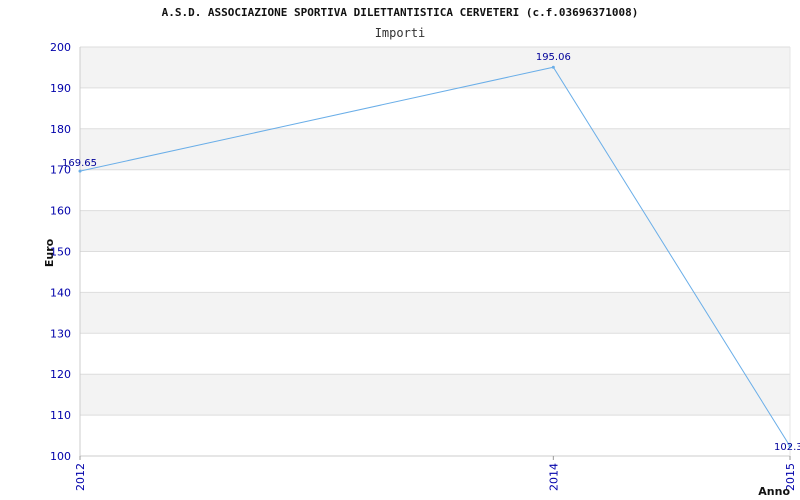 The width and height of the screenshot is (800, 500). What do you see at coordinates (60, 415) in the screenshot?
I see `y-tick-label: 110` at bounding box center [60, 415].